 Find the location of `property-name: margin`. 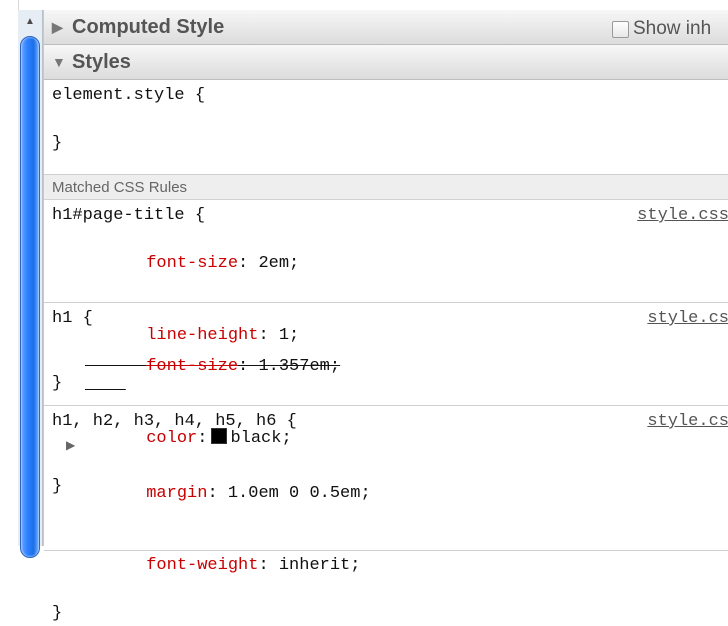

property-name: margin is located at coordinates (176, 493).